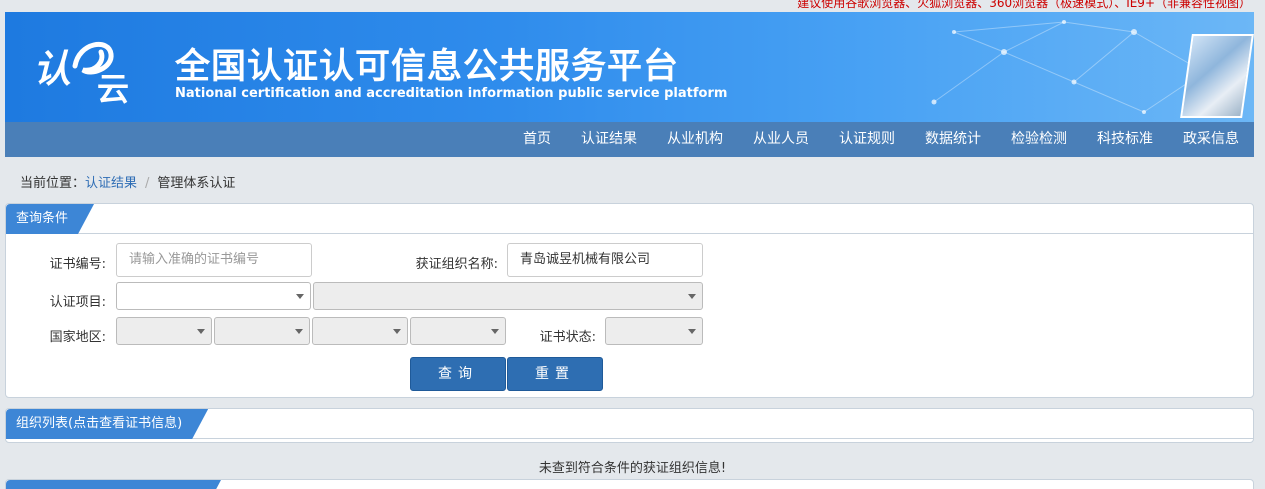 The width and height of the screenshot is (1265, 489). What do you see at coordinates (213, 296) in the screenshot?
I see `project-select` at bounding box center [213, 296].